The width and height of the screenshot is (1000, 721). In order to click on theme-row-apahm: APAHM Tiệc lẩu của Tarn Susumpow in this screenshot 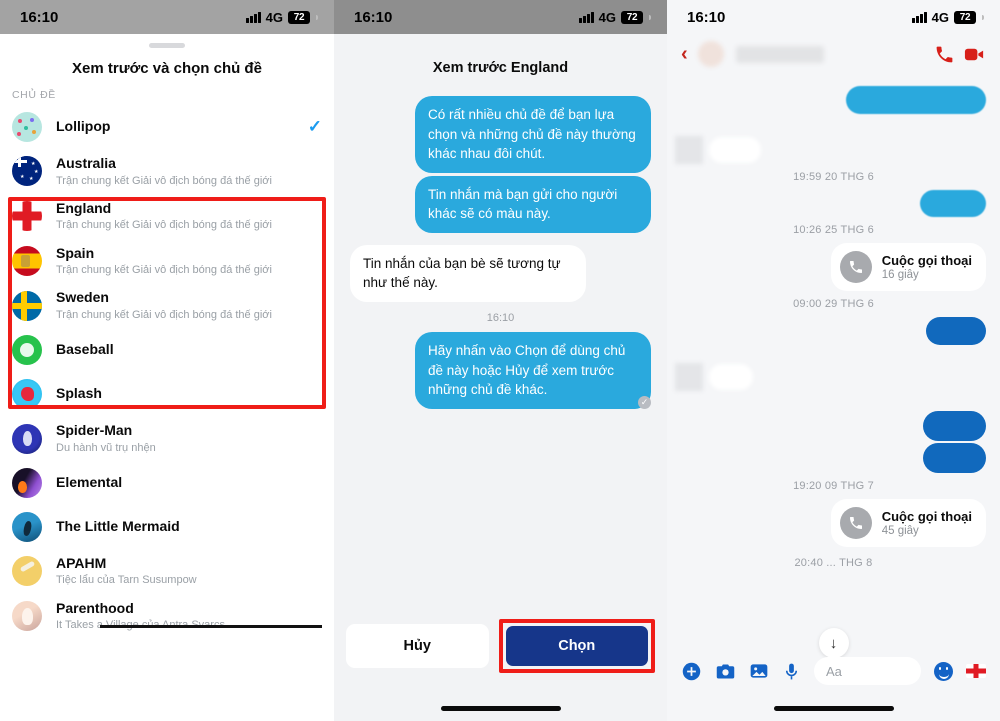, I will do `click(167, 571)`.